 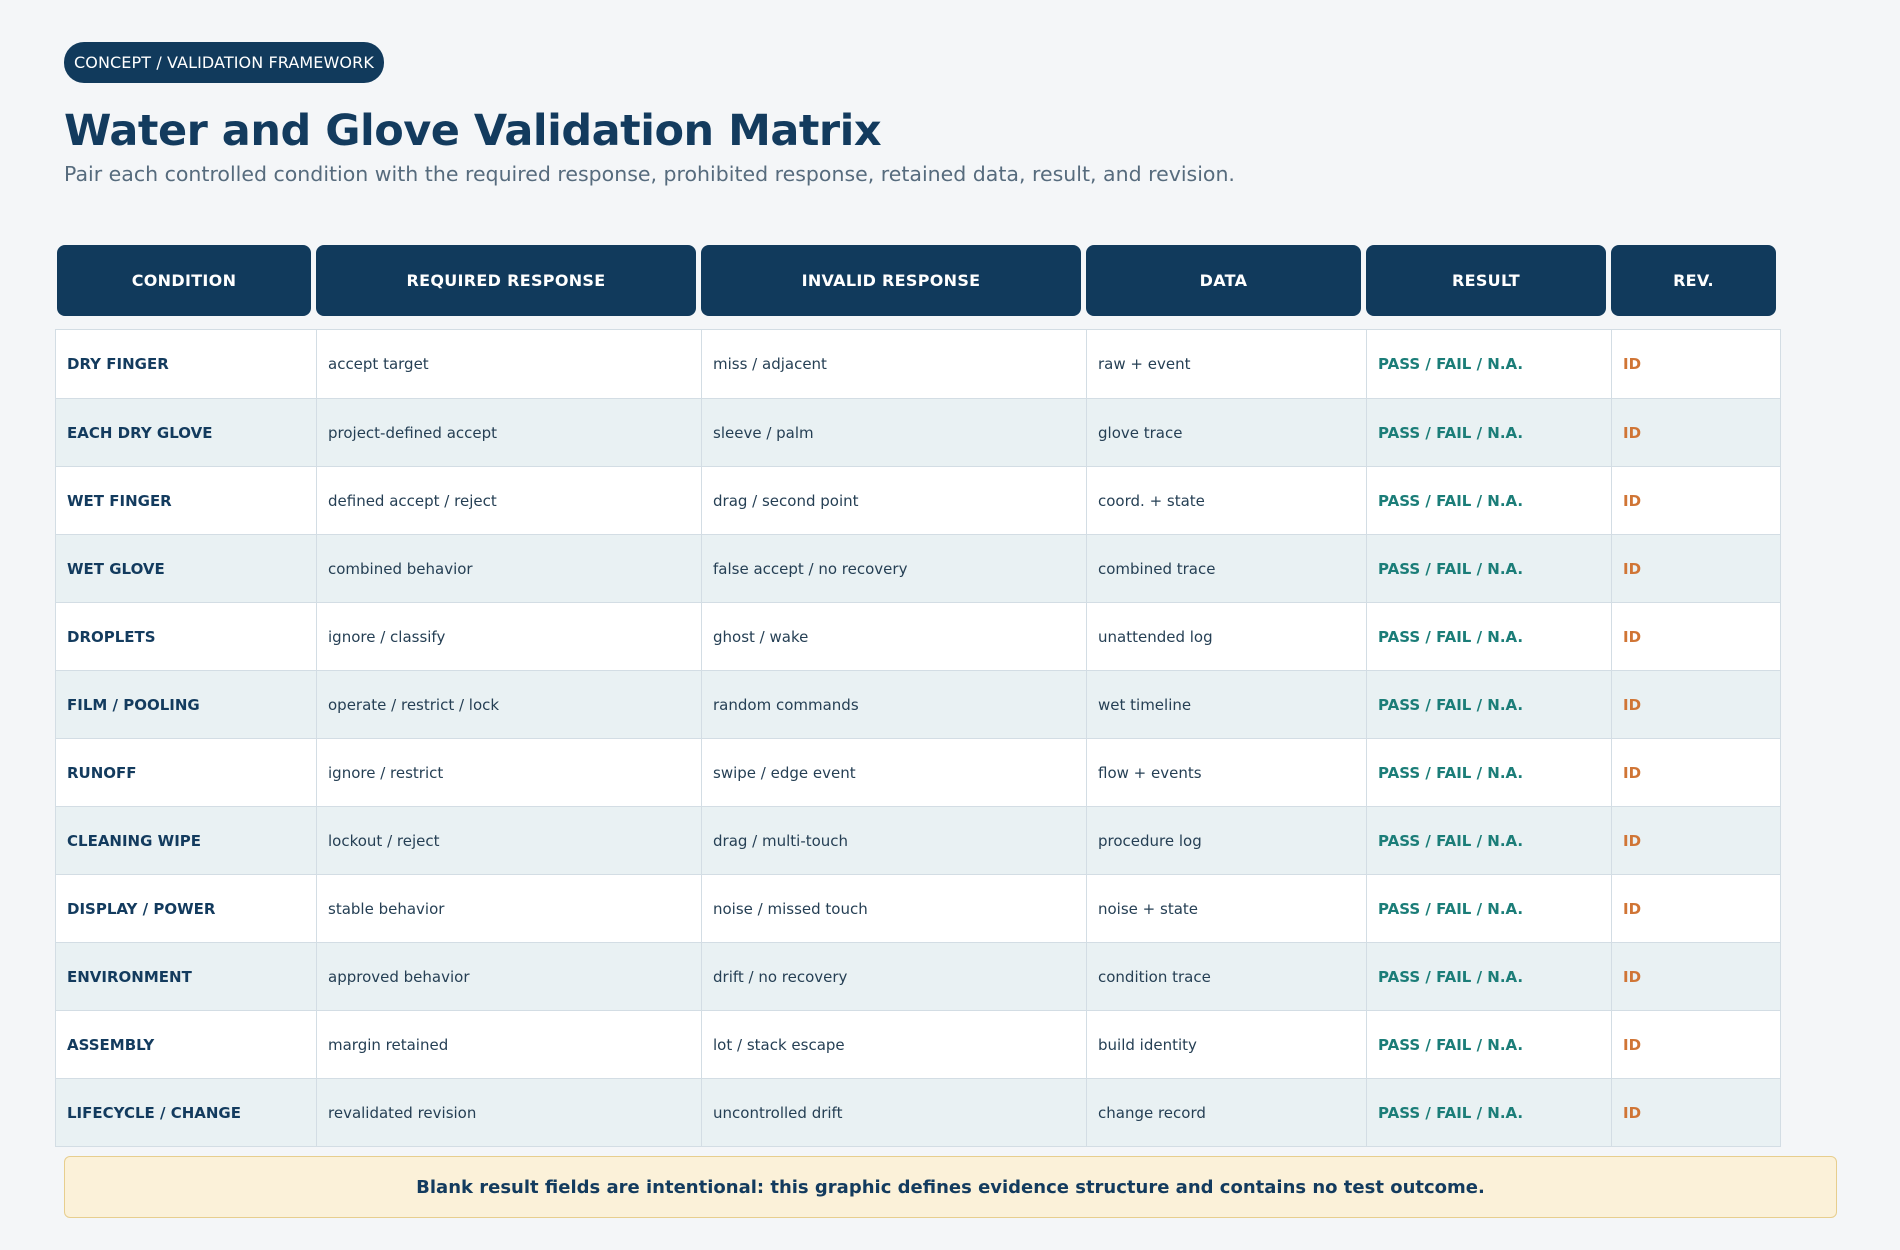 I want to click on cell-required-response: lockout / reject, so click(x=508, y=840).